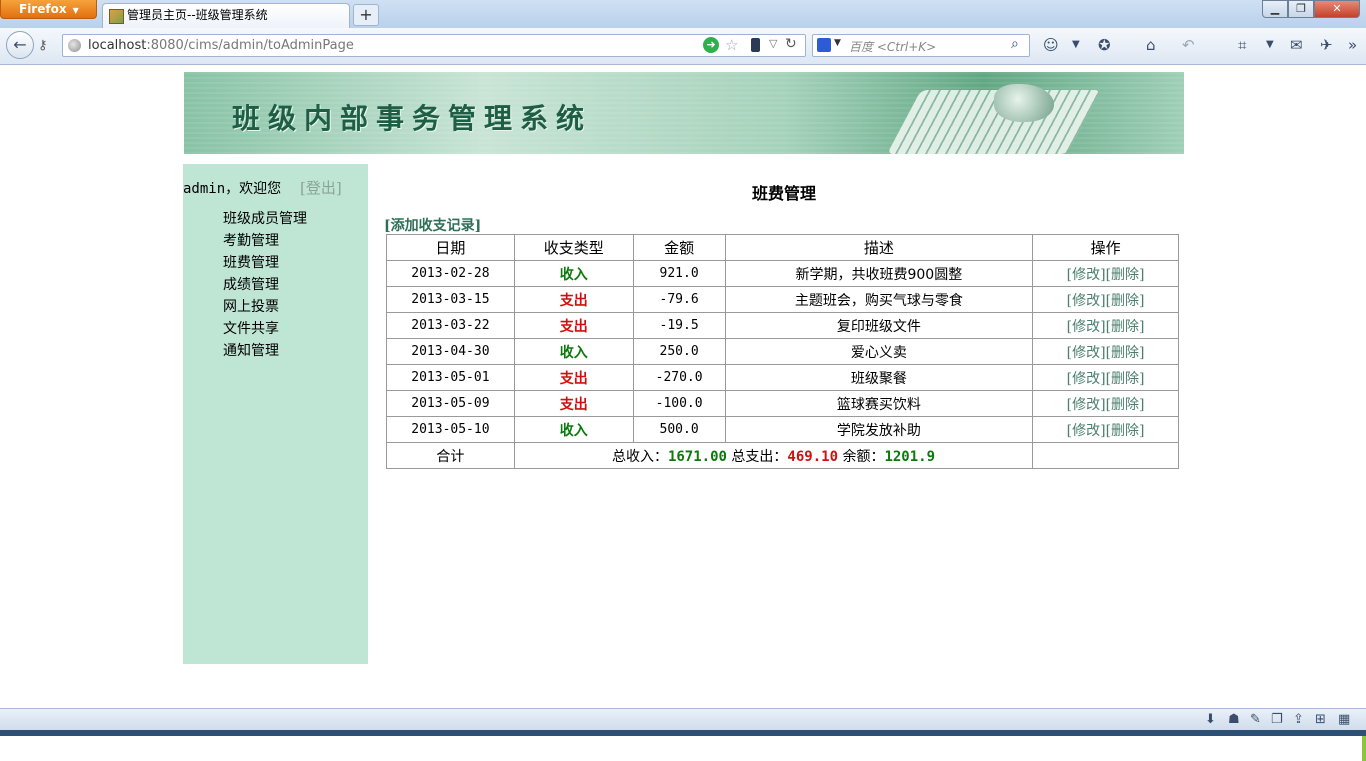 The image size is (1366, 761). Describe the element at coordinates (450, 247) in the screenshot. I see `column-header-date: 日期` at that location.